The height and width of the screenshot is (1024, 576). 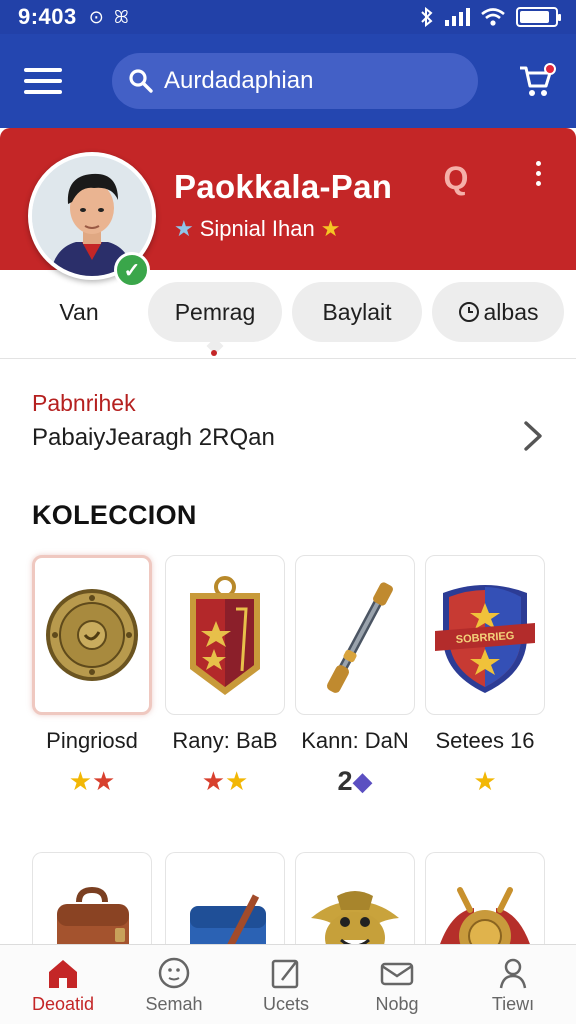 What do you see at coordinates (468, 312) in the screenshot?
I see `album-icon` at bounding box center [468, 312].